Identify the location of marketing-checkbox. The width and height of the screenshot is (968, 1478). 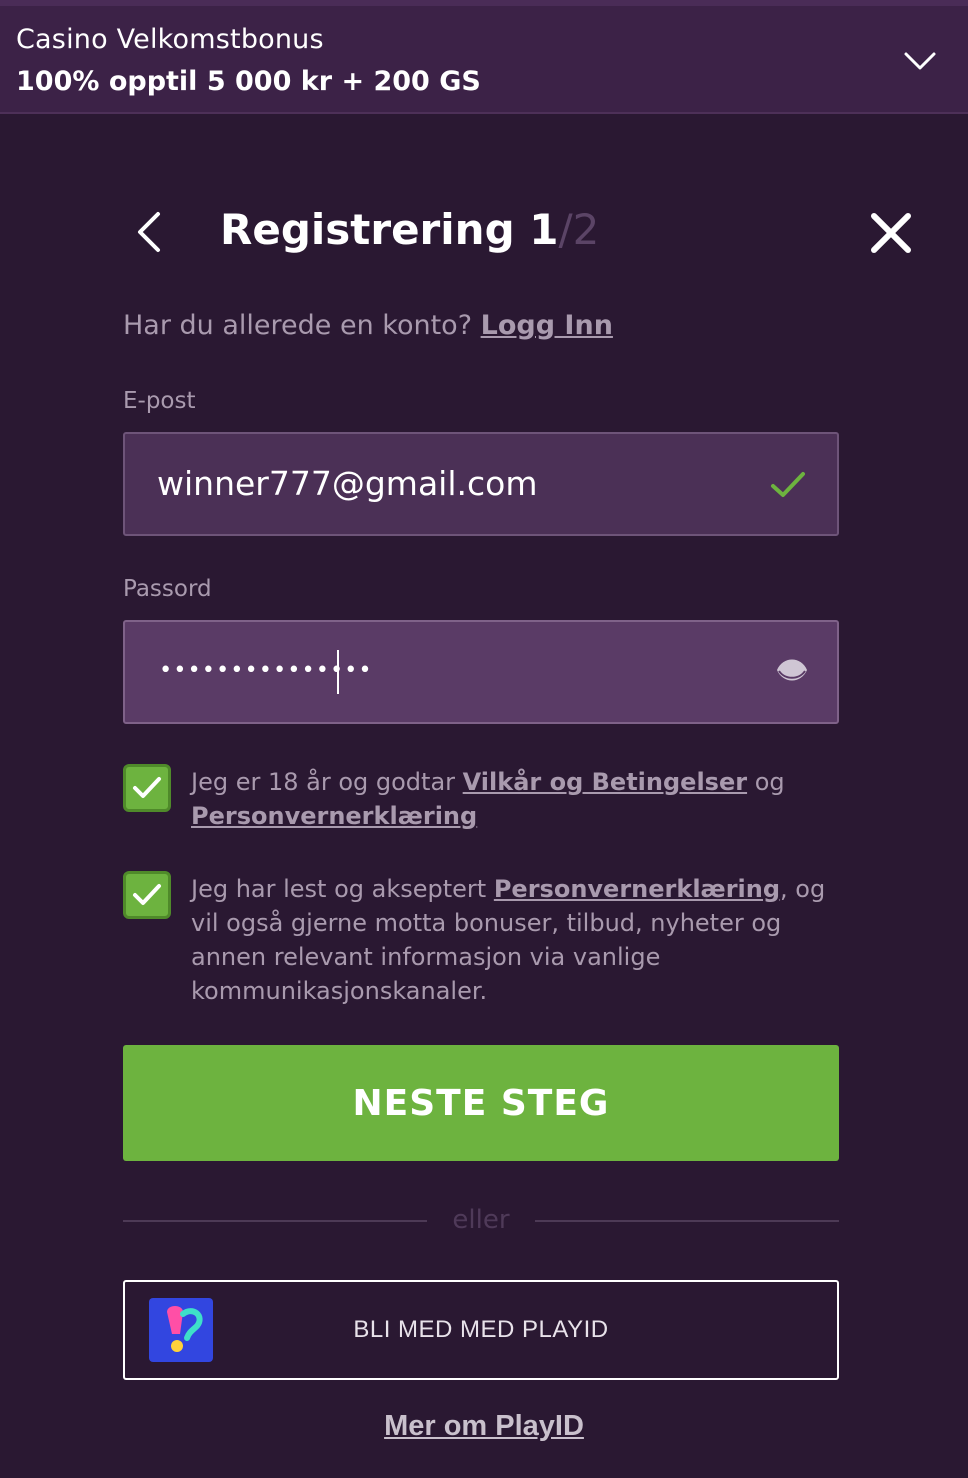
(147, 895).